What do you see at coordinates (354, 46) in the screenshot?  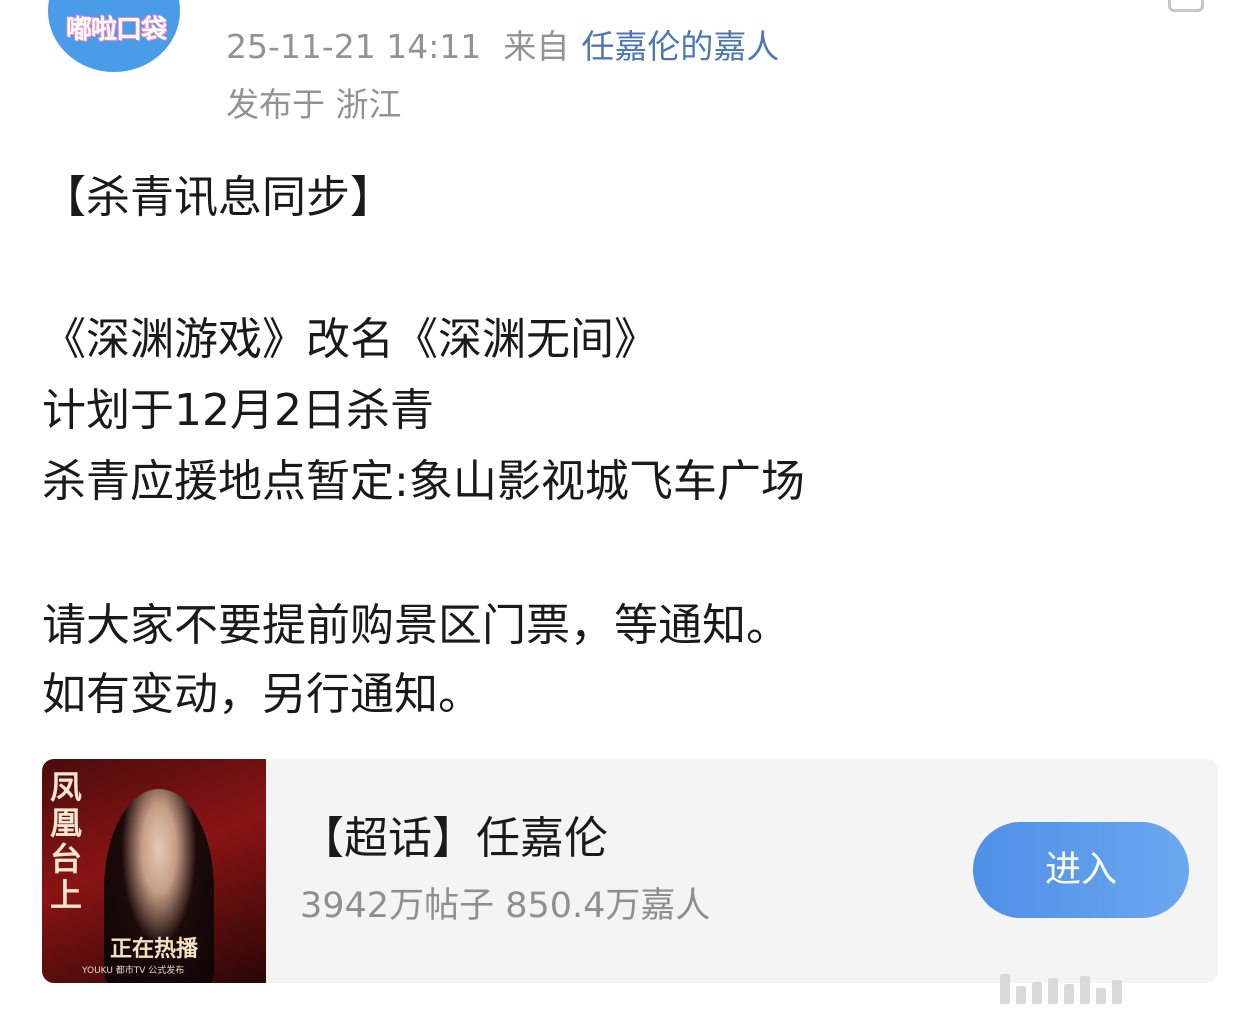 I see `post-timestamp: 25-11-21 14:11` at bounding box center [354, 46].